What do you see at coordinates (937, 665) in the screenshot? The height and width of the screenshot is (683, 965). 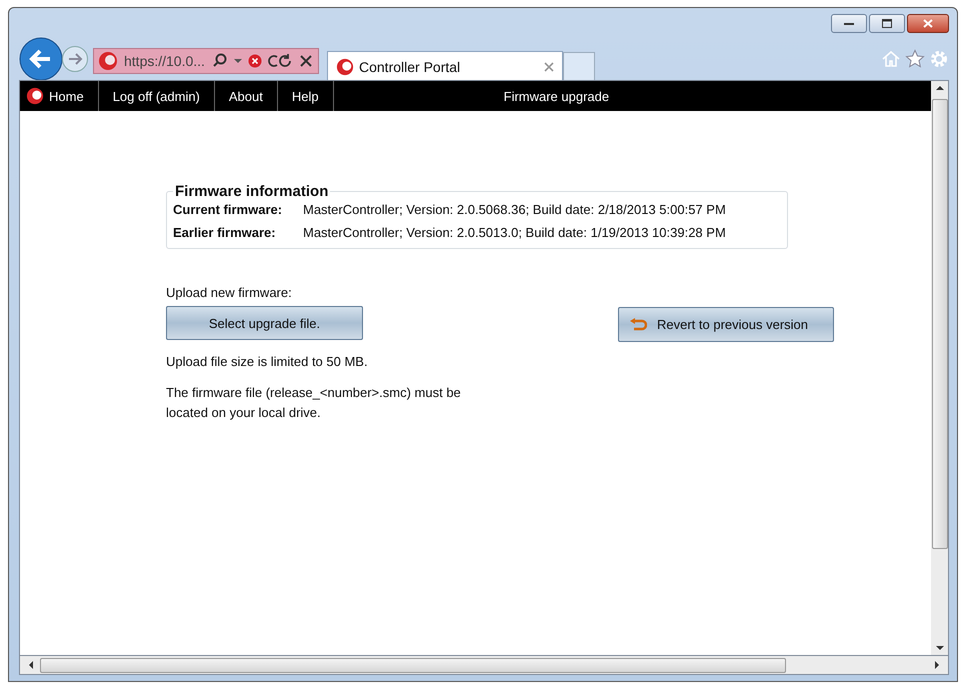 I see `scroll-right-icon` at bounding box center [937, 665].